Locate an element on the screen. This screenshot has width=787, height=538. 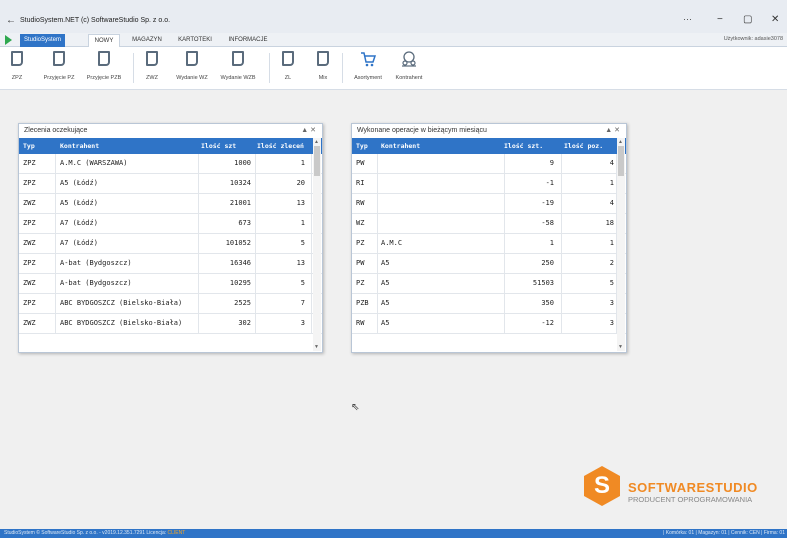
table-row: ZPZ A5 (Łódź) 10324 20 is located at coordinates (170, 184).